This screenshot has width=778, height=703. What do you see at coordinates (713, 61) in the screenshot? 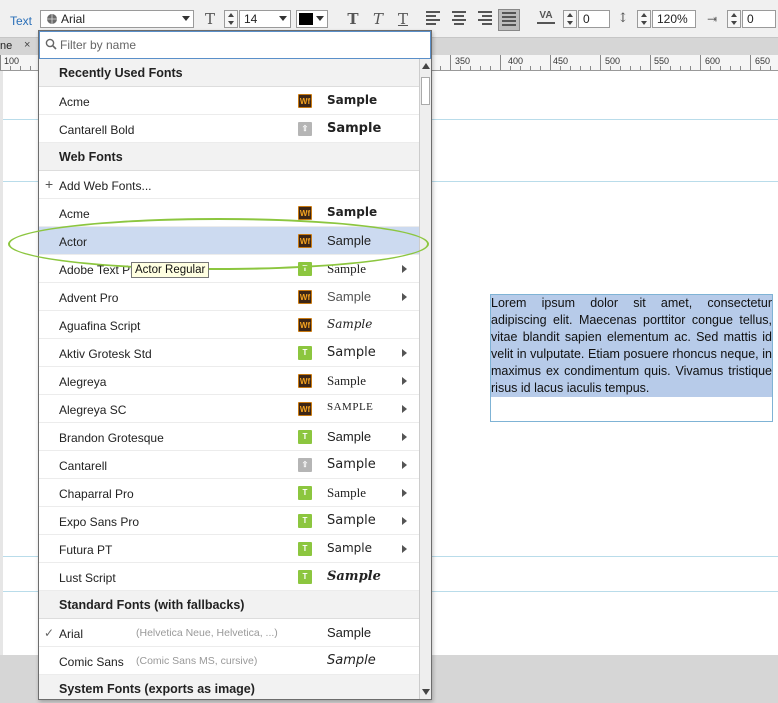
I see `ruler-label: 600` at bounding box center [713, 61].